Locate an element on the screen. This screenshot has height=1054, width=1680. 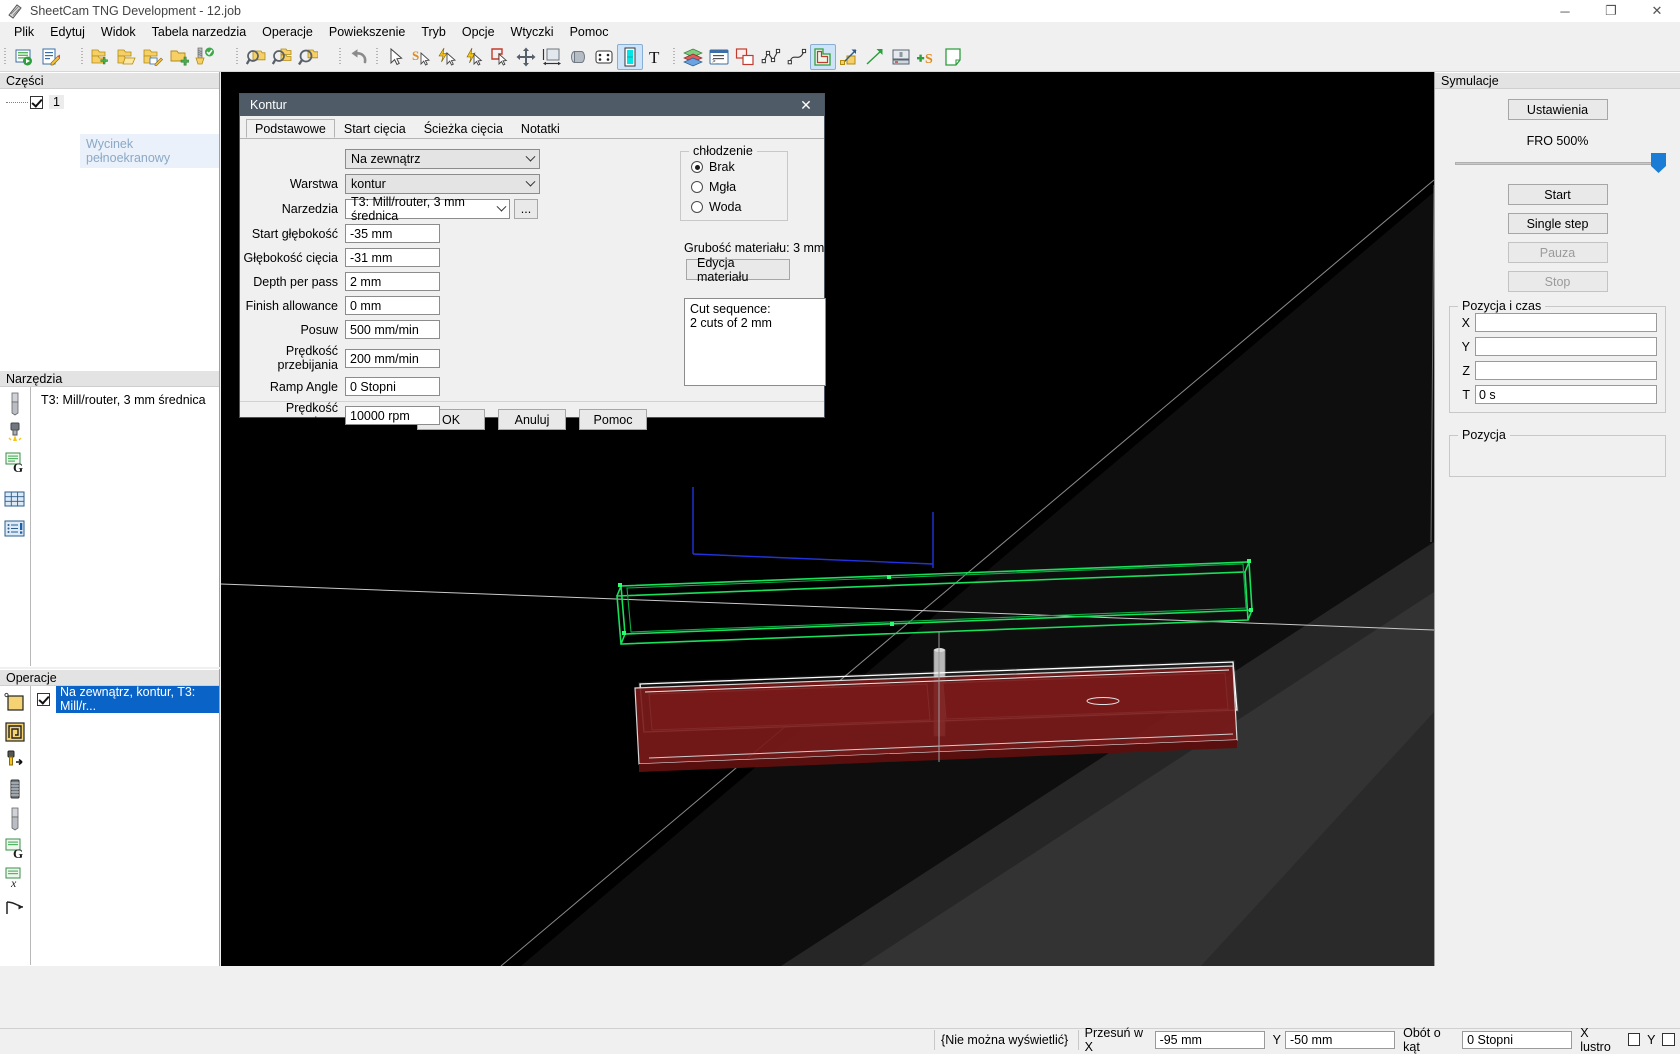
menu-tabela-narzedzia: Tabela narzedzia is located at coordinates (199, 32).